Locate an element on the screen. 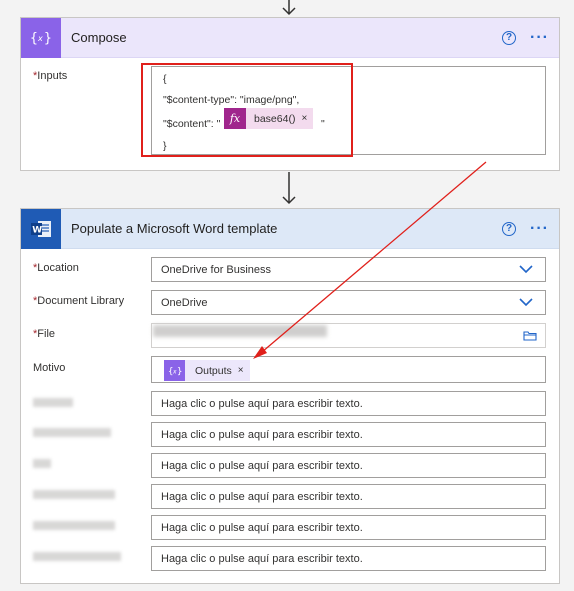 This screenshot has height=591, width=574. compose-icon: { x } is located at coordinates (41, 37).